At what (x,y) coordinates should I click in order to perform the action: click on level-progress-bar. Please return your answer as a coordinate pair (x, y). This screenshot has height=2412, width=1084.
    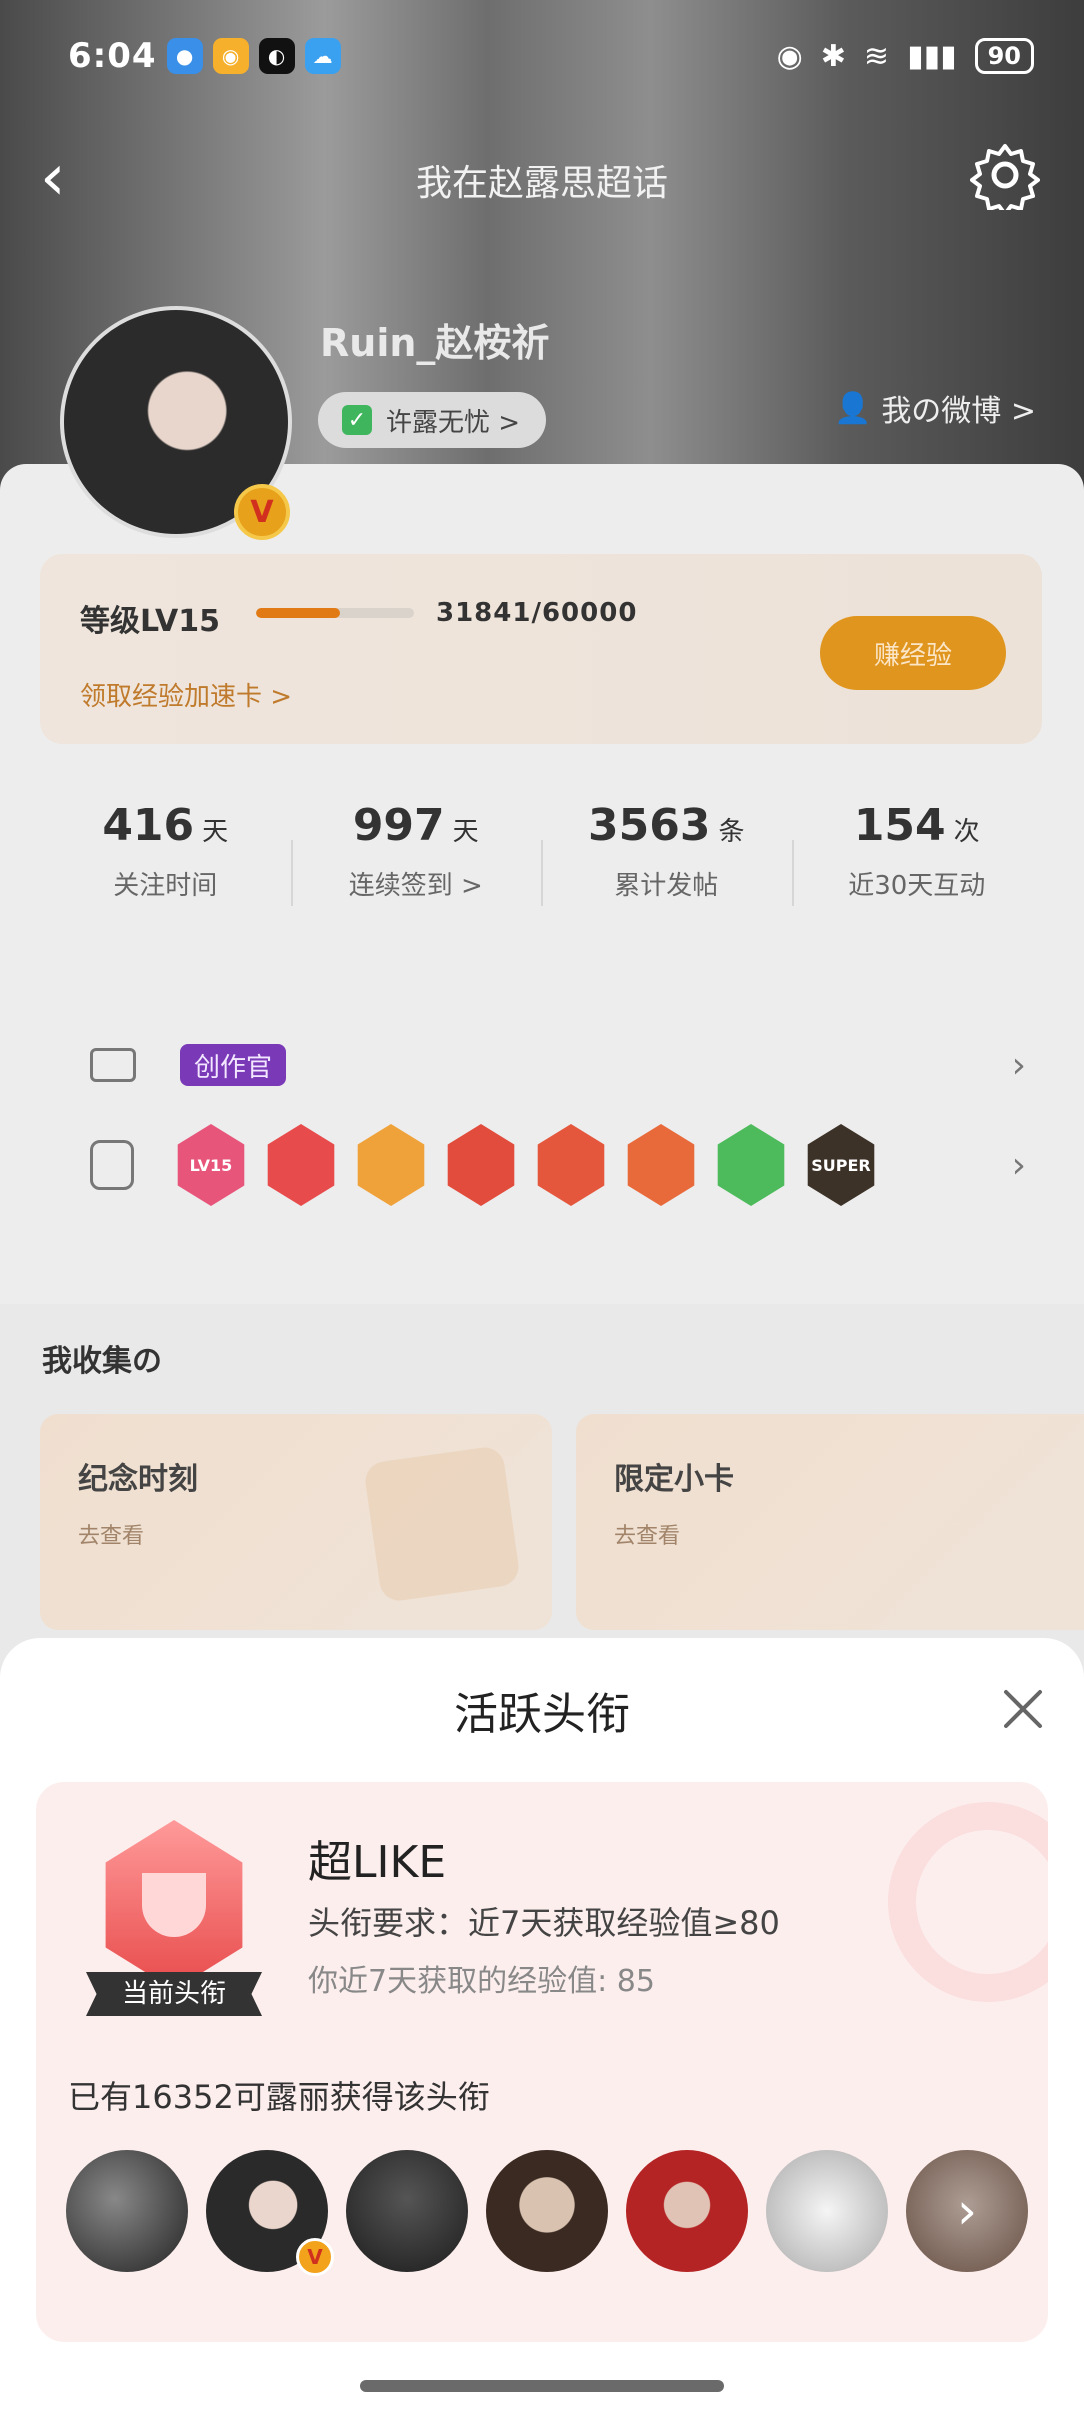
    Looking at the image, I should click on (335, 613).